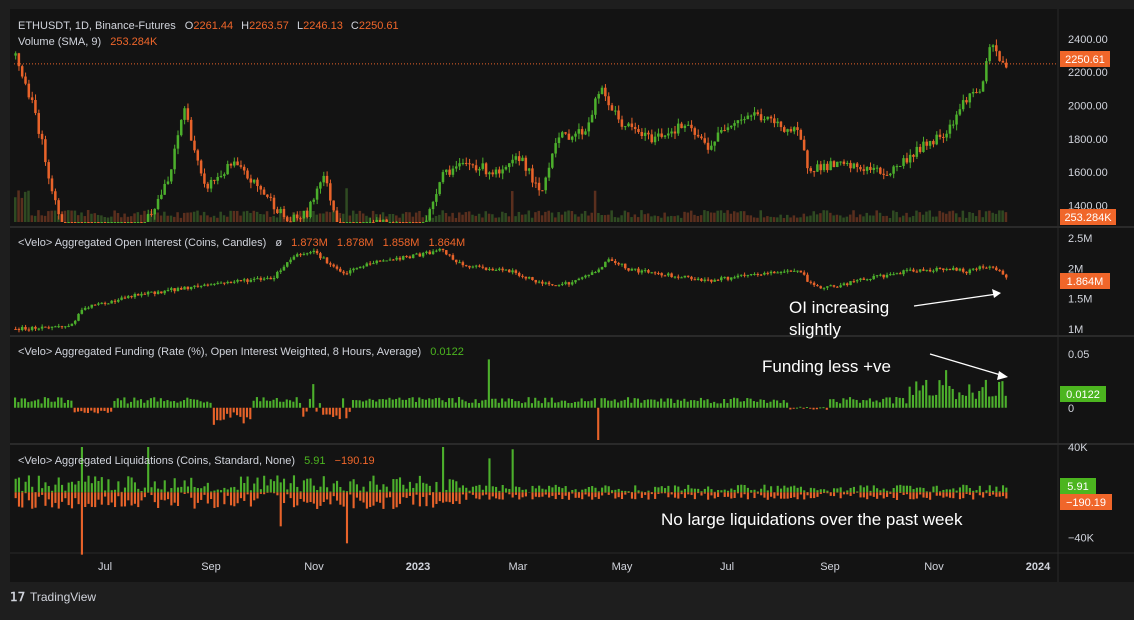  Describe the element at coordinates (1080, 300) in the screenshot. I see `oi-y-tick: 1.5M` at that location.